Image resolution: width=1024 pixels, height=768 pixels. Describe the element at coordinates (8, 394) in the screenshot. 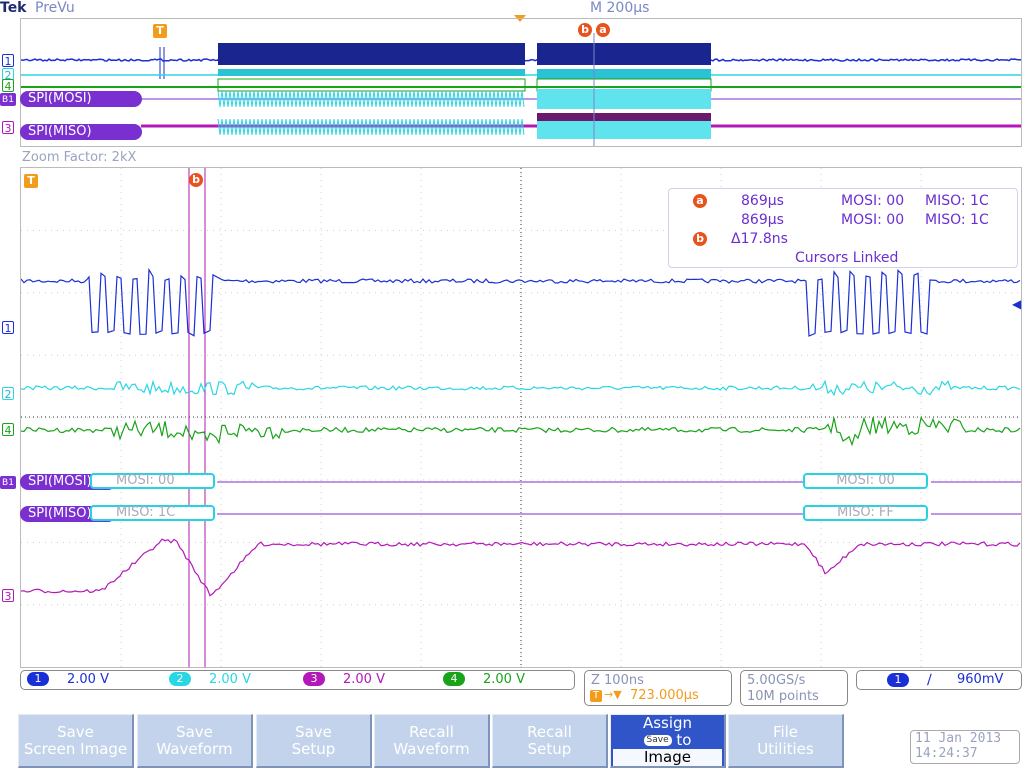

I see `zoom-ch2-marker: 2` at that location.